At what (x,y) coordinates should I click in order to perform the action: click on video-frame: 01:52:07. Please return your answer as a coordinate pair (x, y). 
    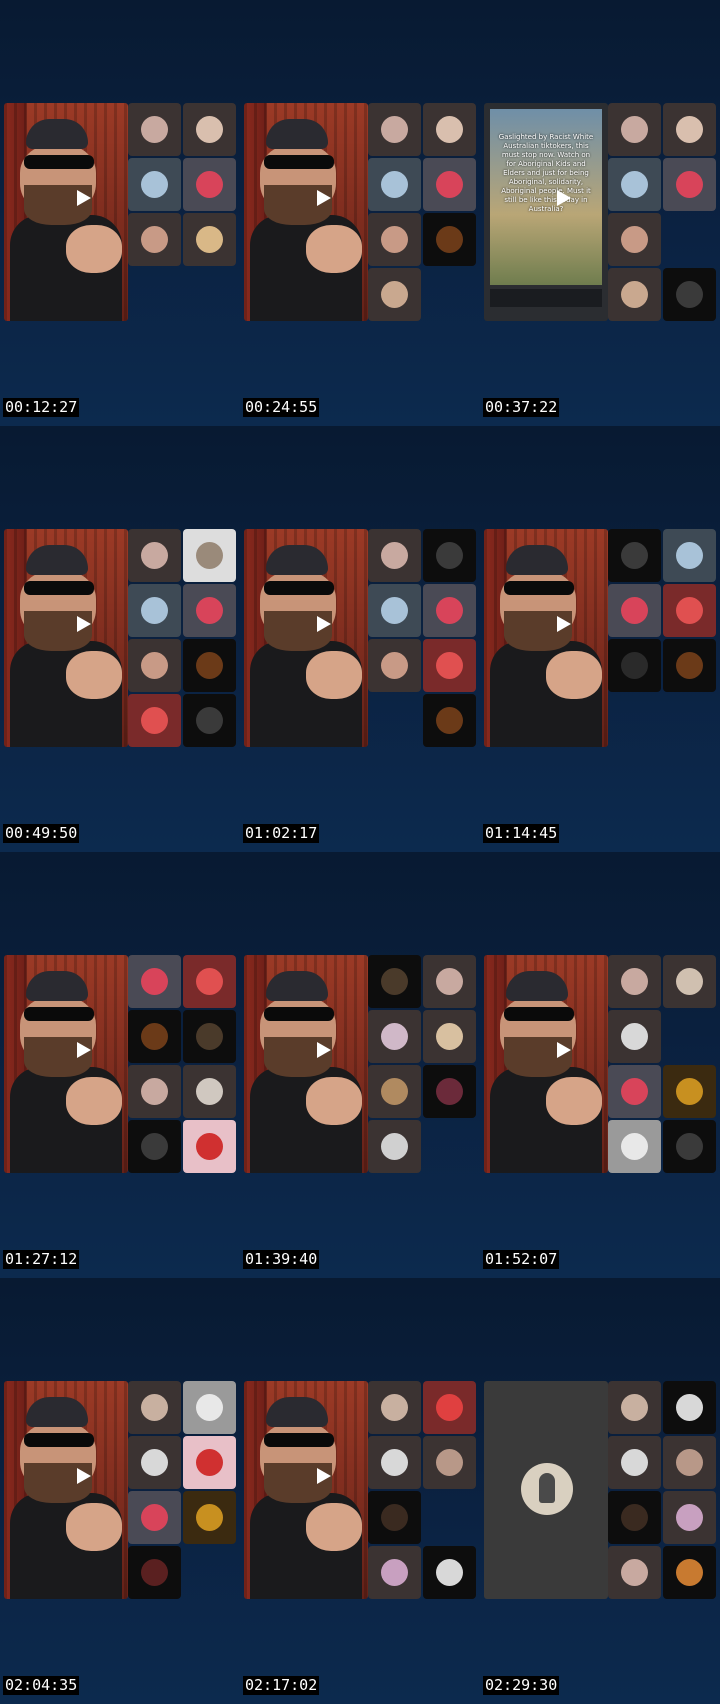
    Looking at the image, I should click on (600, 1065).